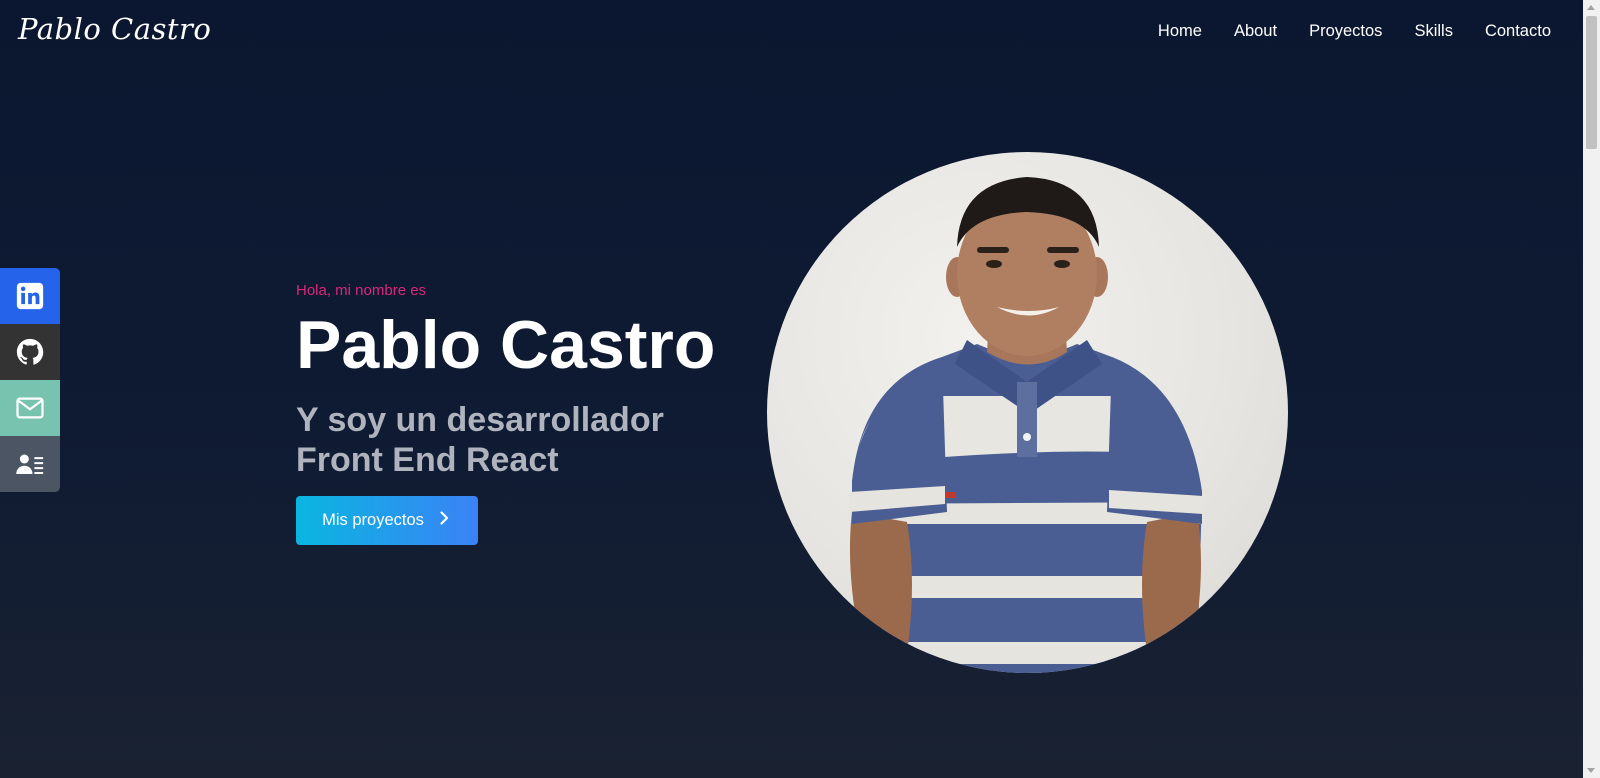 The width and height of the screenshot is (1600, 778). What do you see at coordinates (373, 520) in the screenshot?
I see `projects-button-label: Mis proyectos` at bounding box center [373, 520].